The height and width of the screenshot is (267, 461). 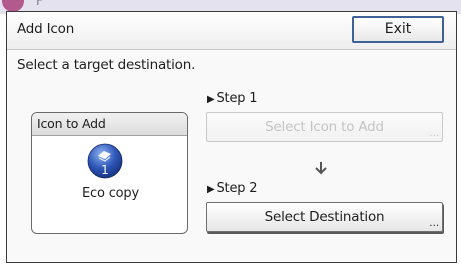 I want to click on step-1-text: Step 1, so click(x=237, y=98).